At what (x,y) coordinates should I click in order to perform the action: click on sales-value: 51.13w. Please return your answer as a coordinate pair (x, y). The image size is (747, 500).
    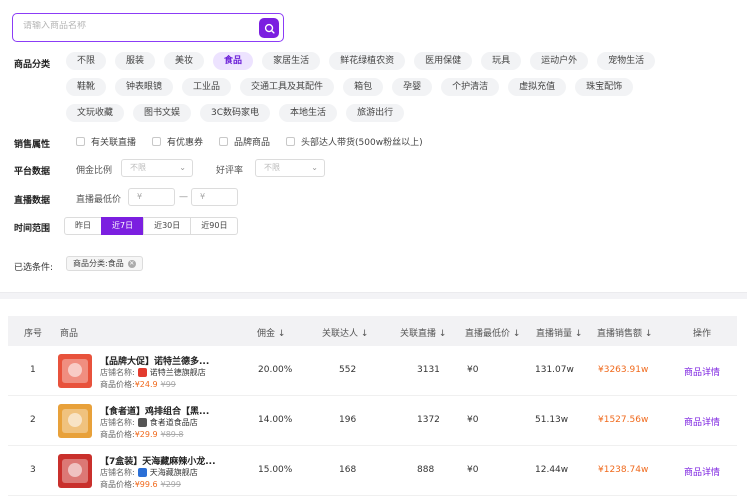
    Looking at the image, I should click on (552, 420).